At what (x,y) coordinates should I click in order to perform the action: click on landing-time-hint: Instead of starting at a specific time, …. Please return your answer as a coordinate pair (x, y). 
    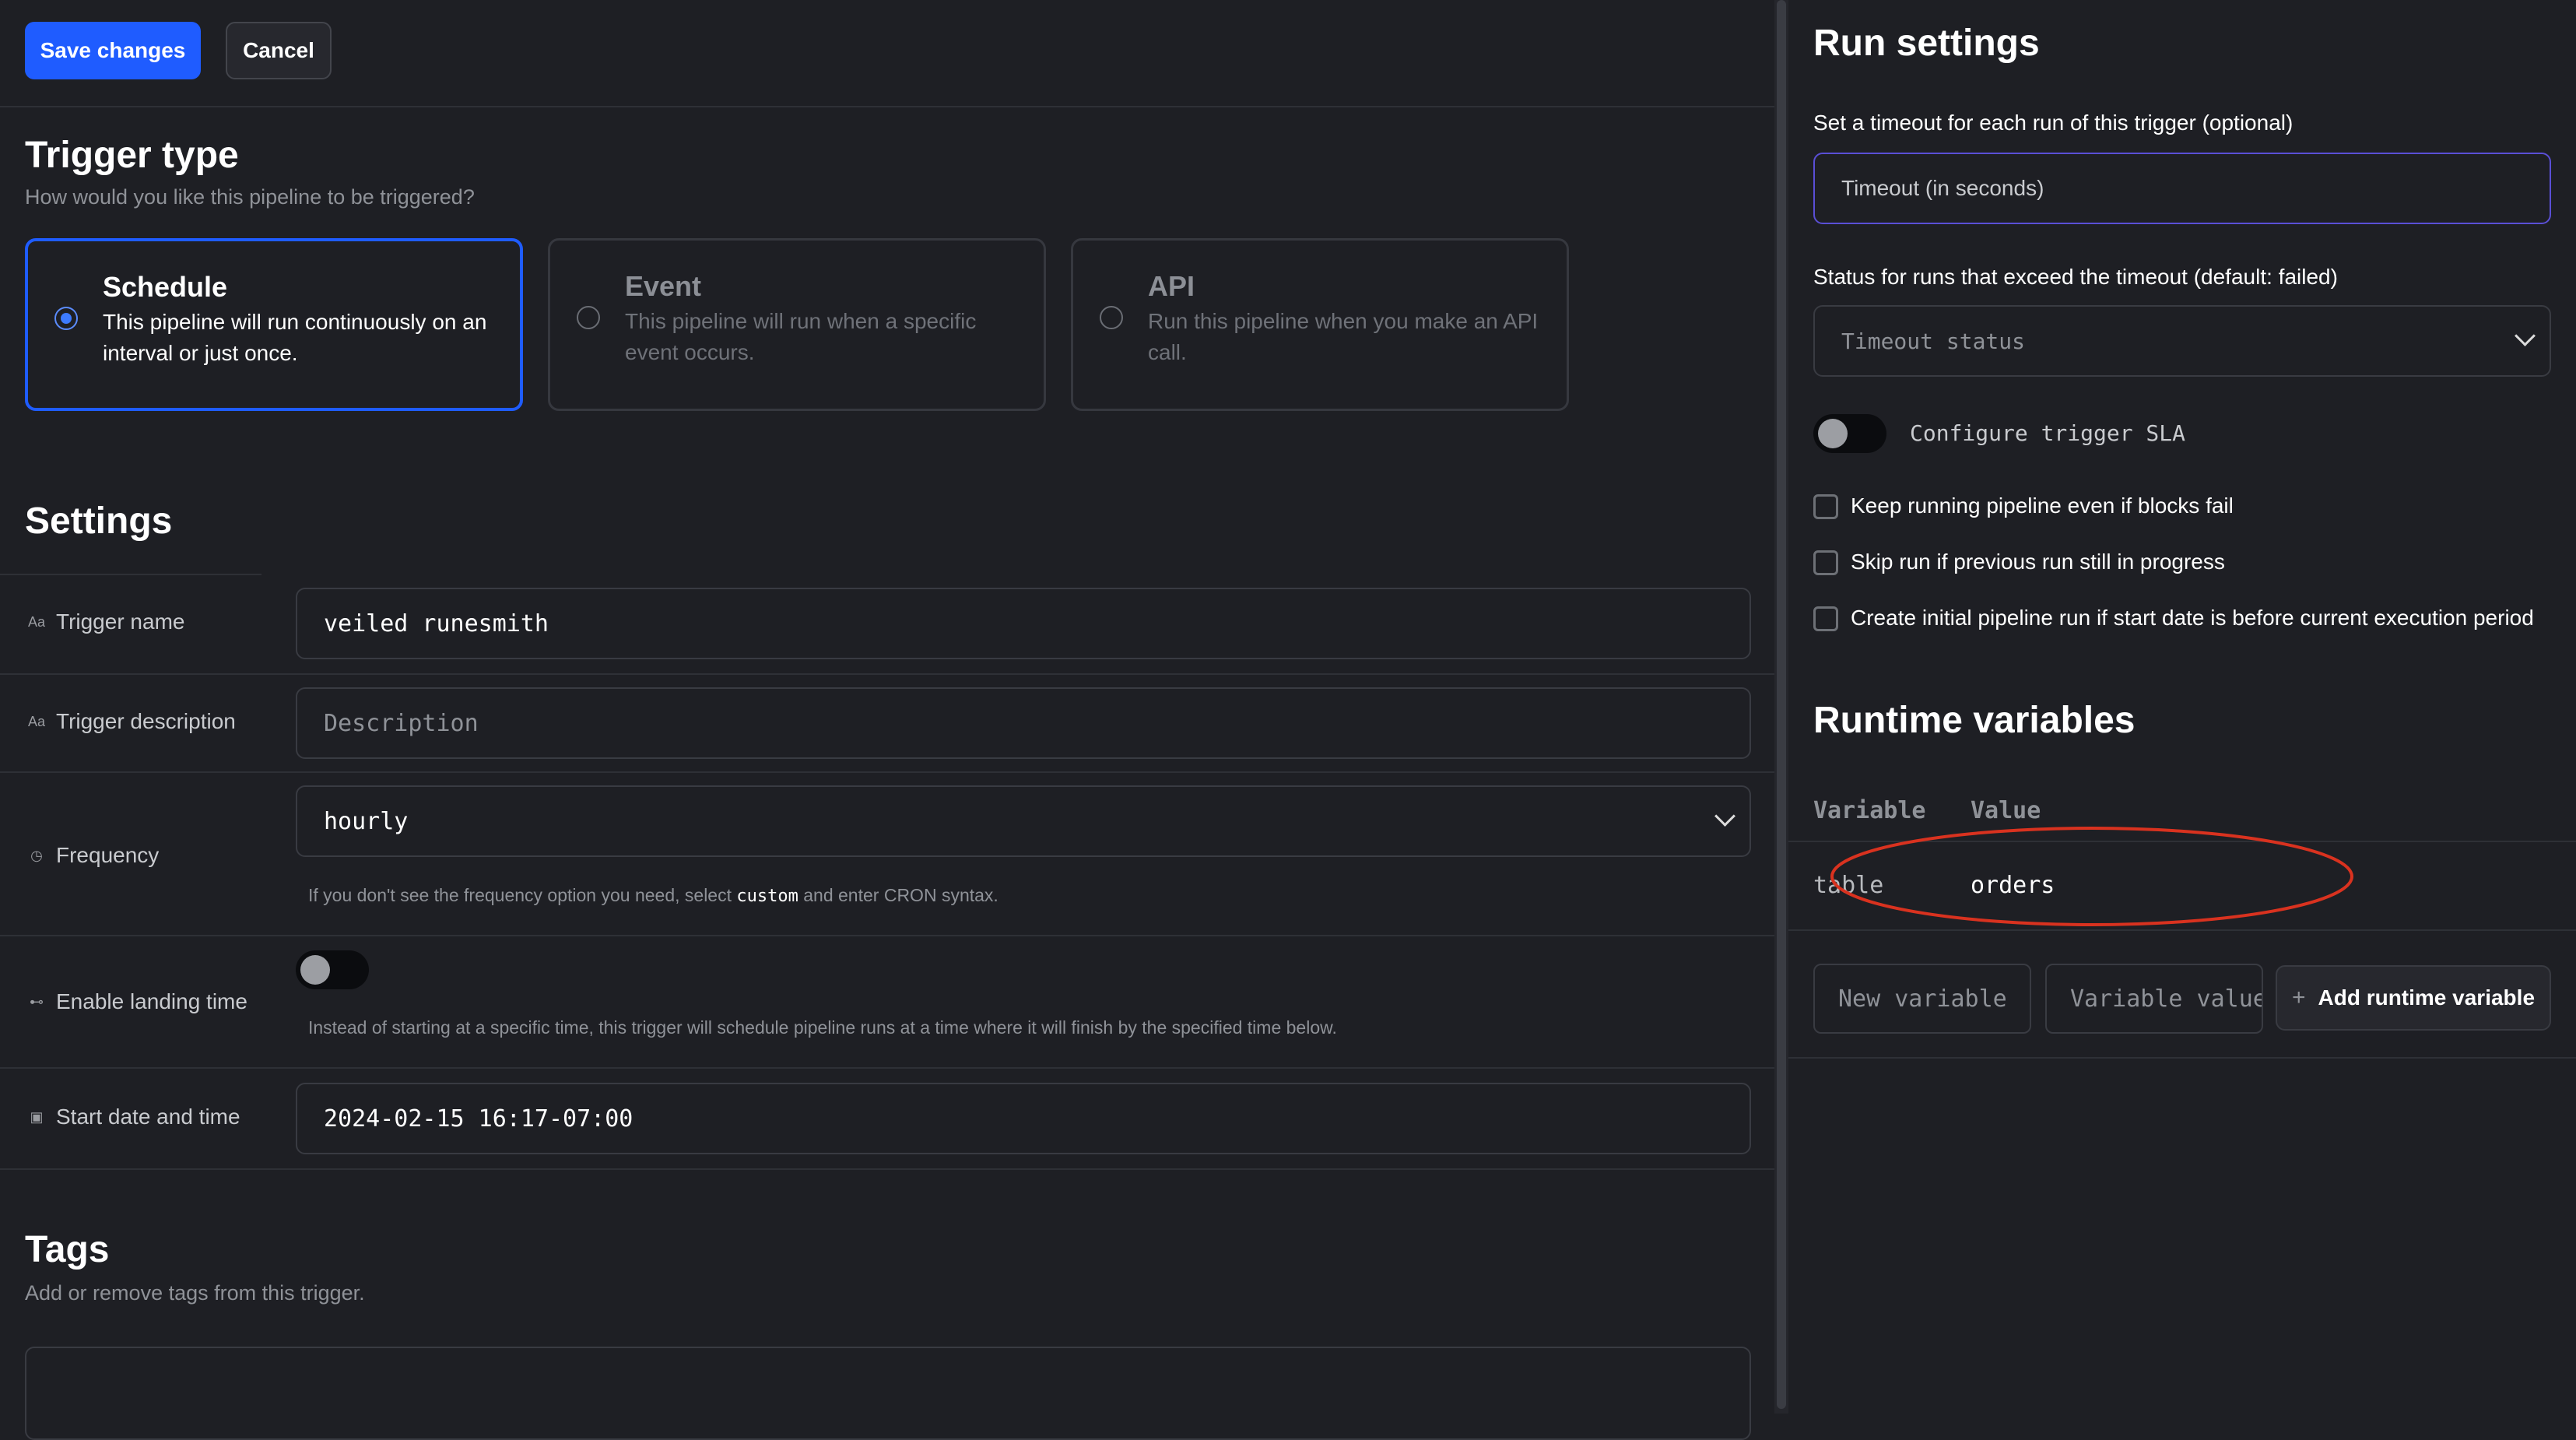
    Looking at the image, I should click on (822, 1028).